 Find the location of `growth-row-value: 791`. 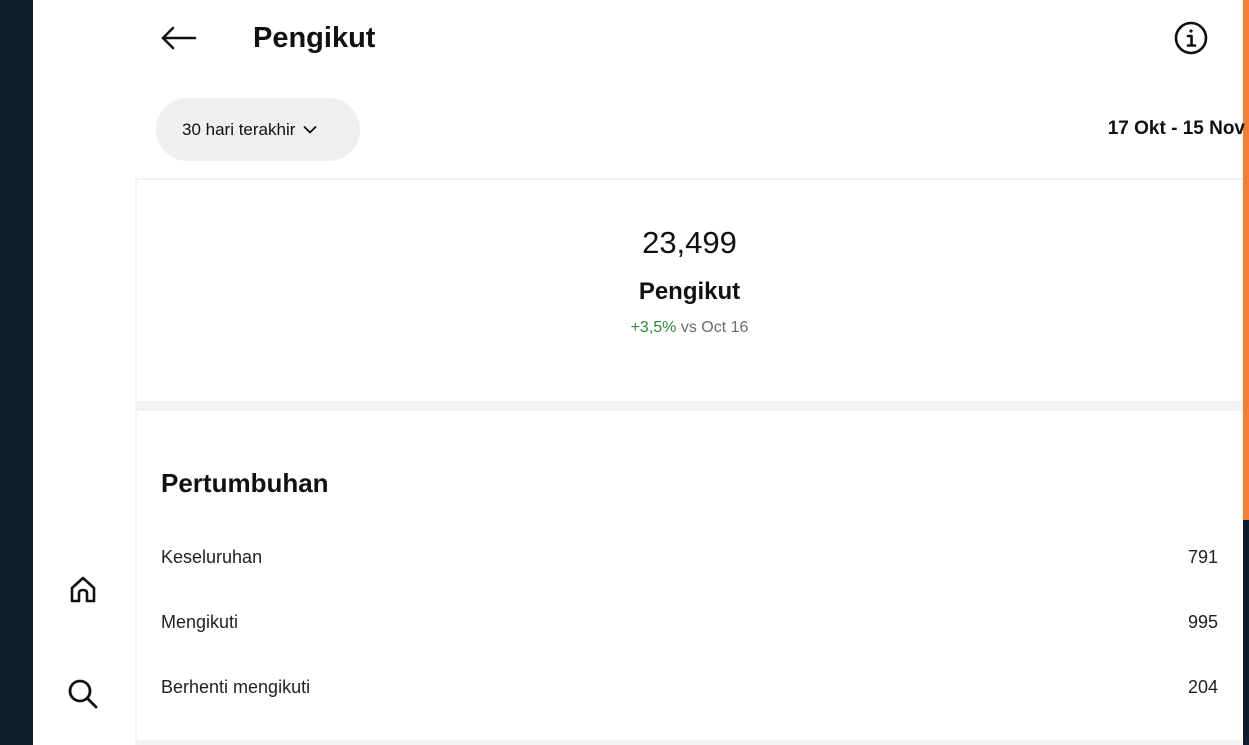

growth-row-value: 791 is located at coordinates (1202, 556).